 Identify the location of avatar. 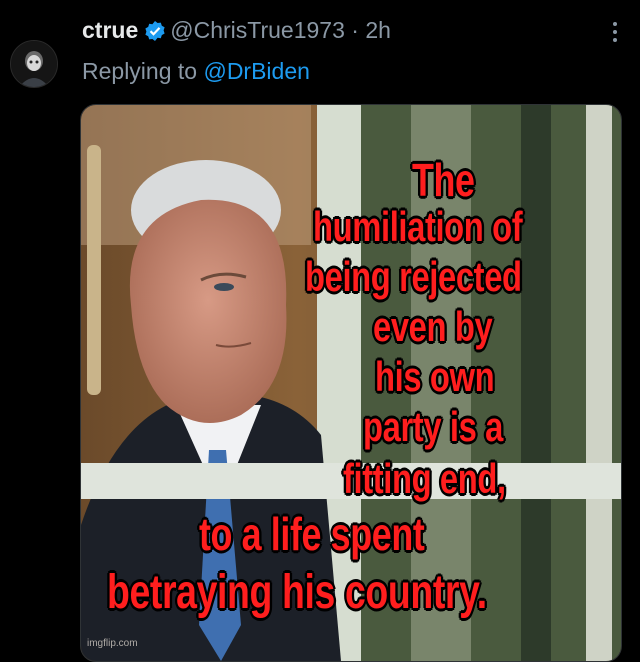
(34, 64).